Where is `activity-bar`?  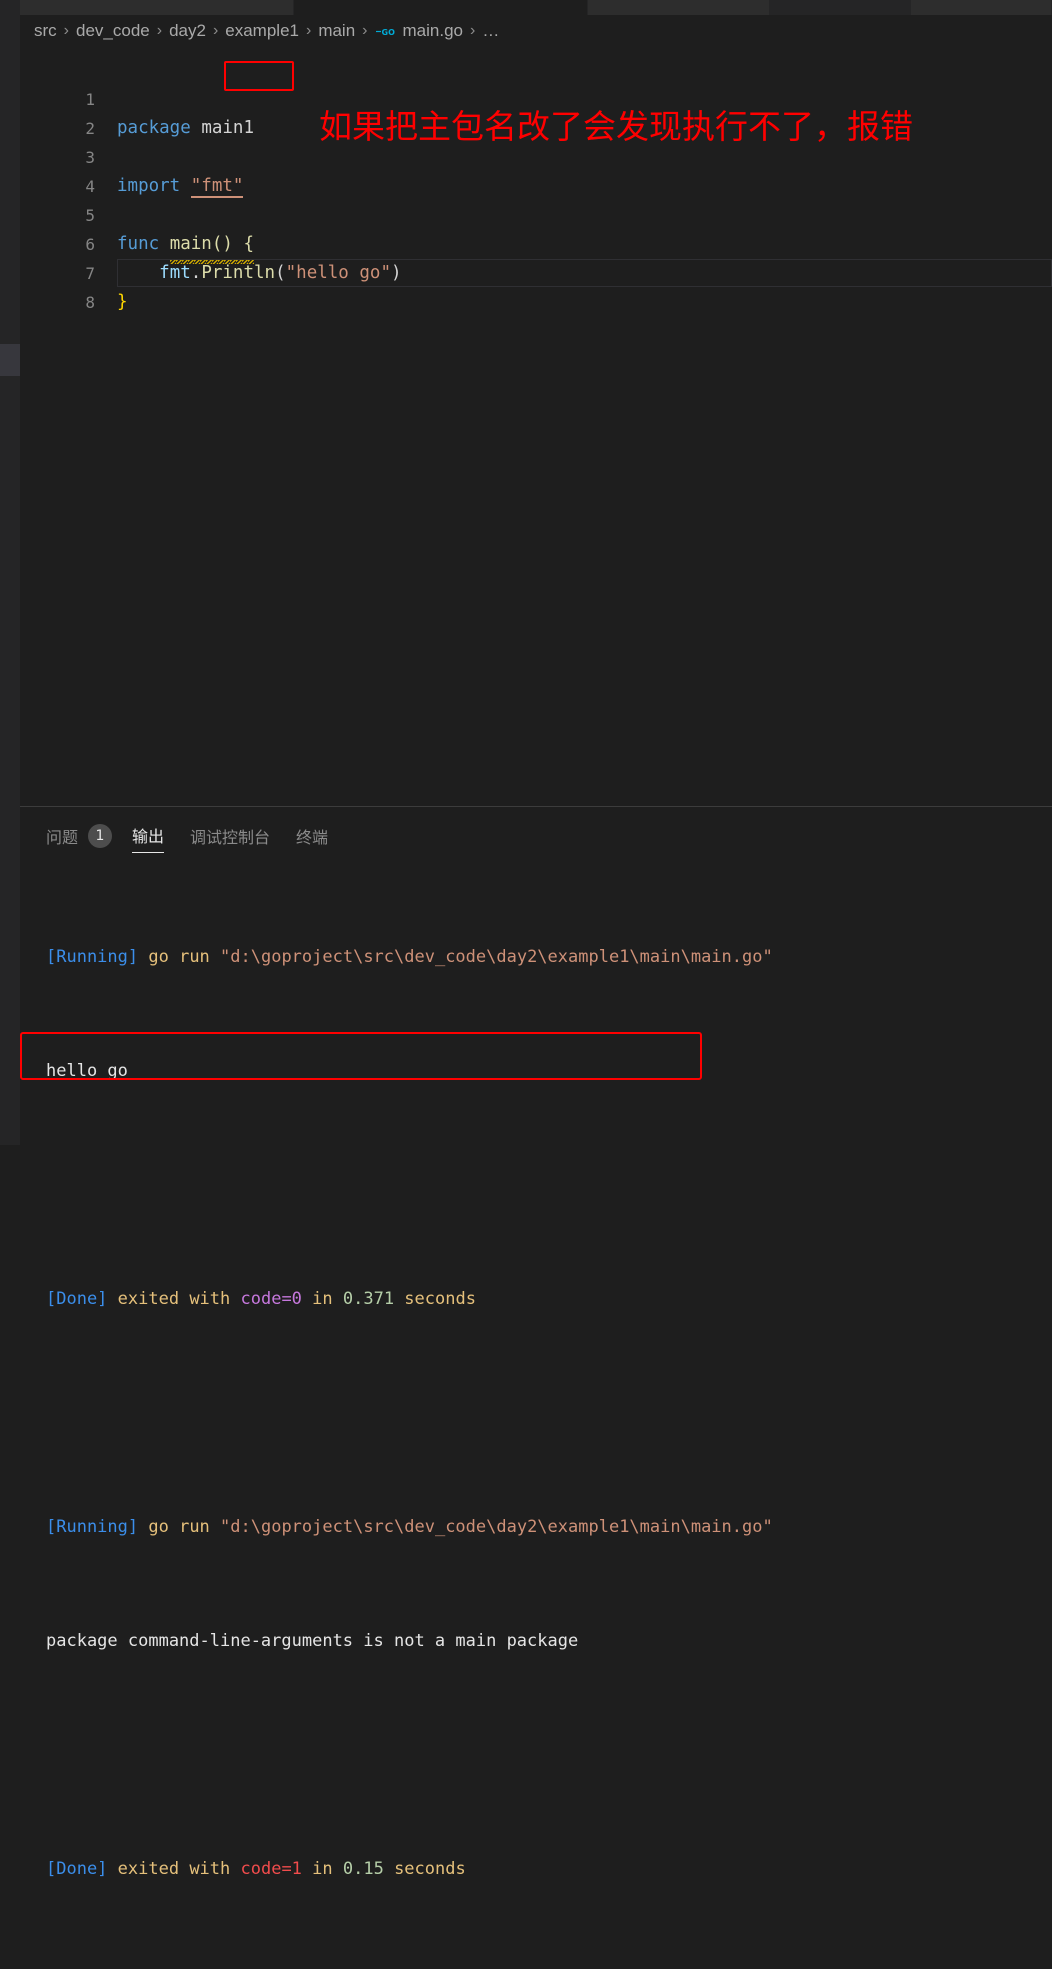 activity-bar is located at coordinates (10, 572).